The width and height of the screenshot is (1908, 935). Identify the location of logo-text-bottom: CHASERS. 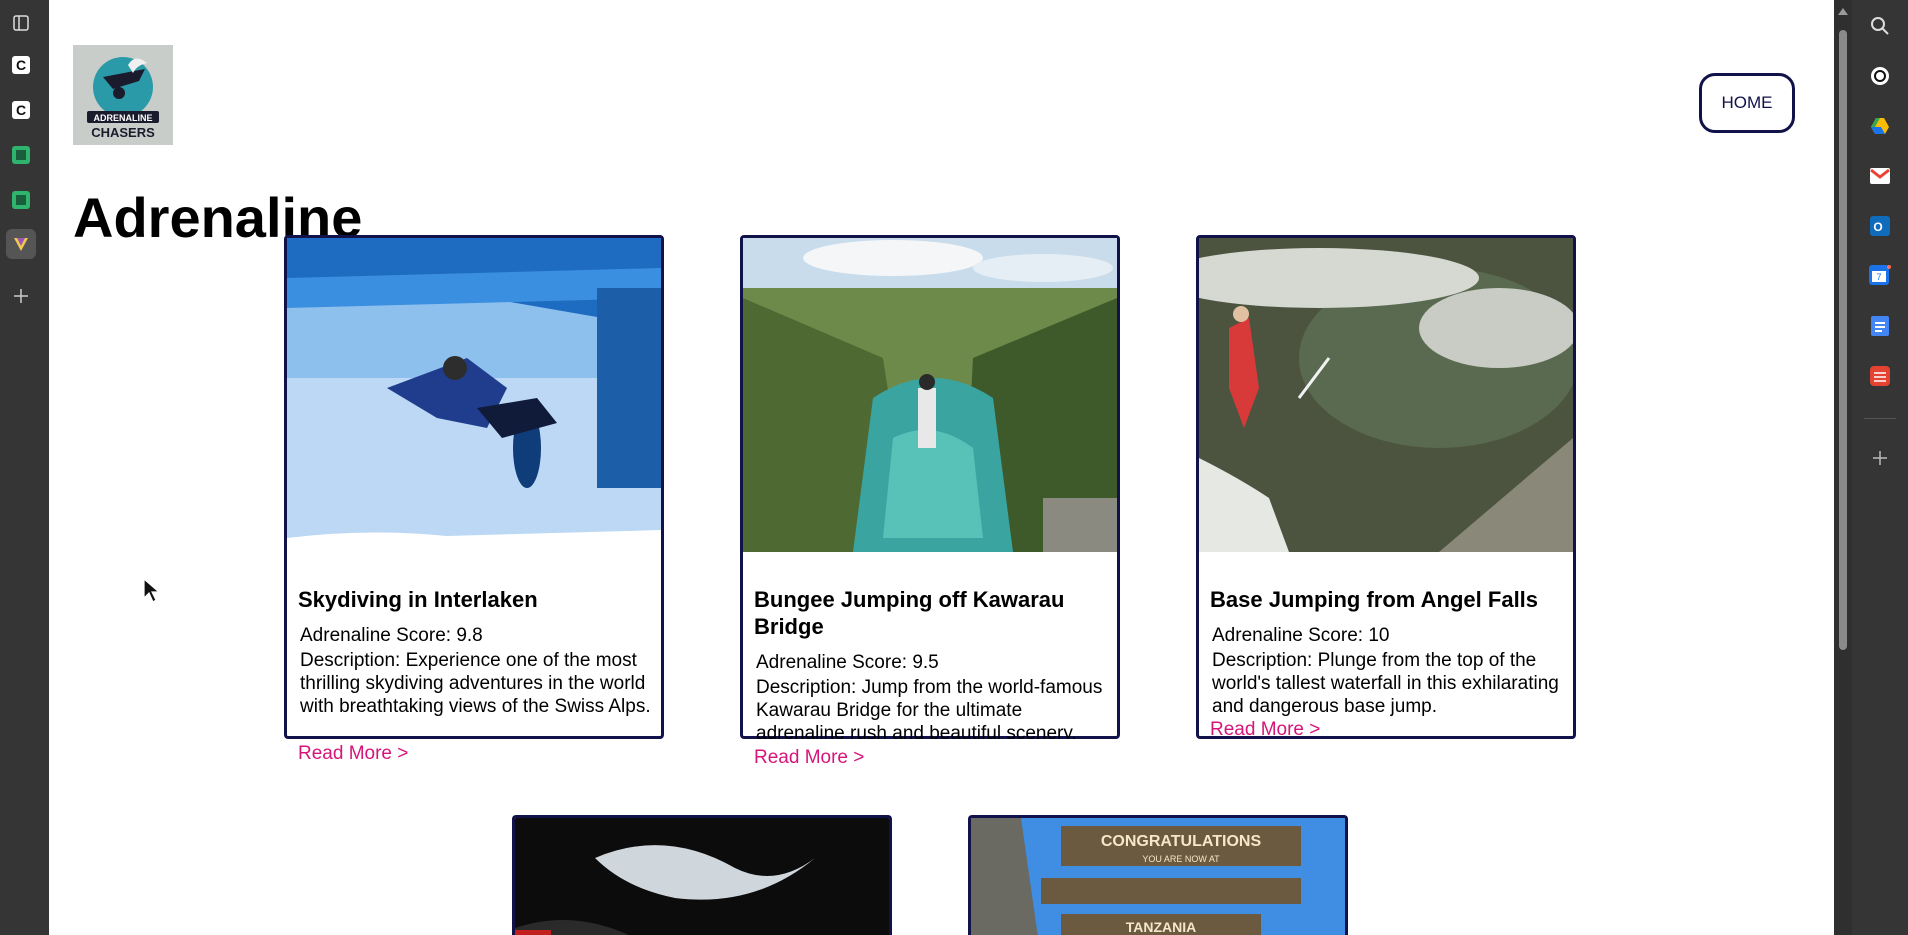
(123, 132).